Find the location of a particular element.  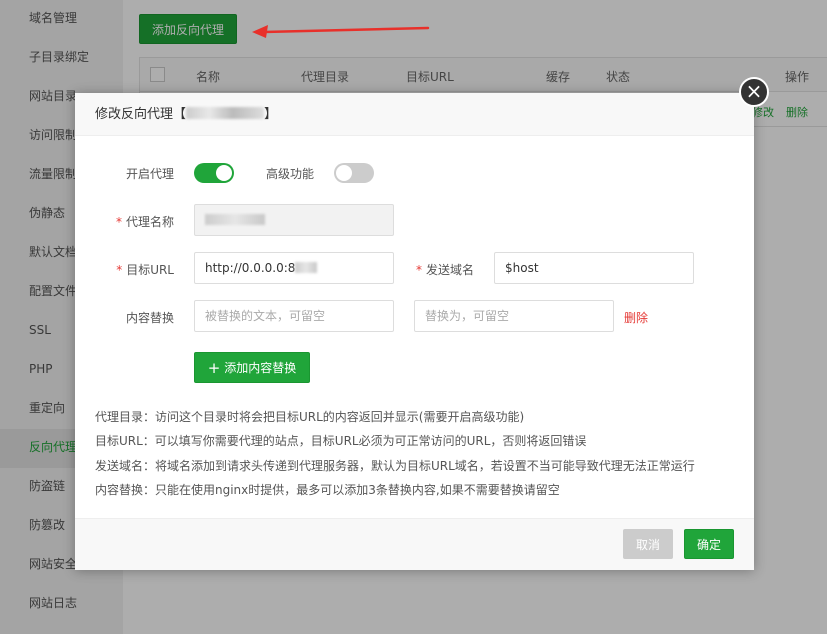

confirm-button: 确定 is located at coordinates (709, 544).